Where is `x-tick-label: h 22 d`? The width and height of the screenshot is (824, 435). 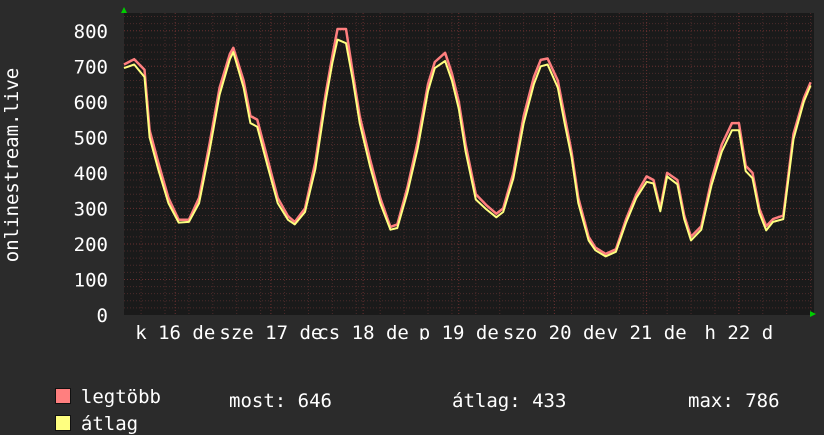 x-tick-label: h 22 d is located at coordinates (739, 331).